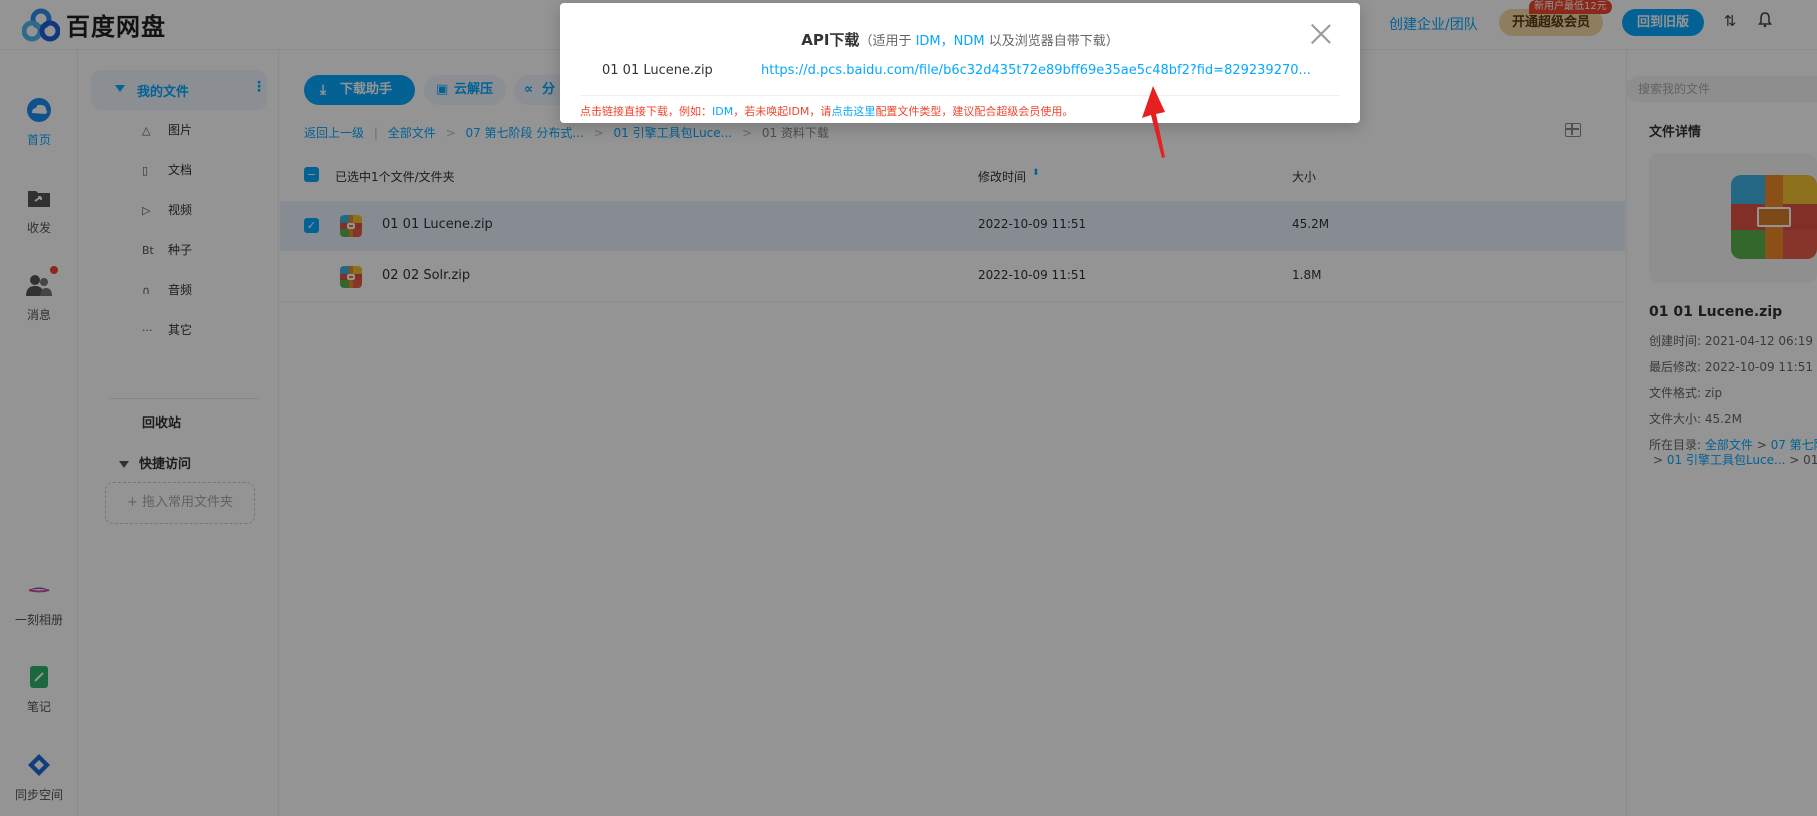 The image size is (1817, 816). What do you see at coordinates (969, 41) in the screenshot?
I see `ndm-label: NDM` at bounding box center [969, 41].